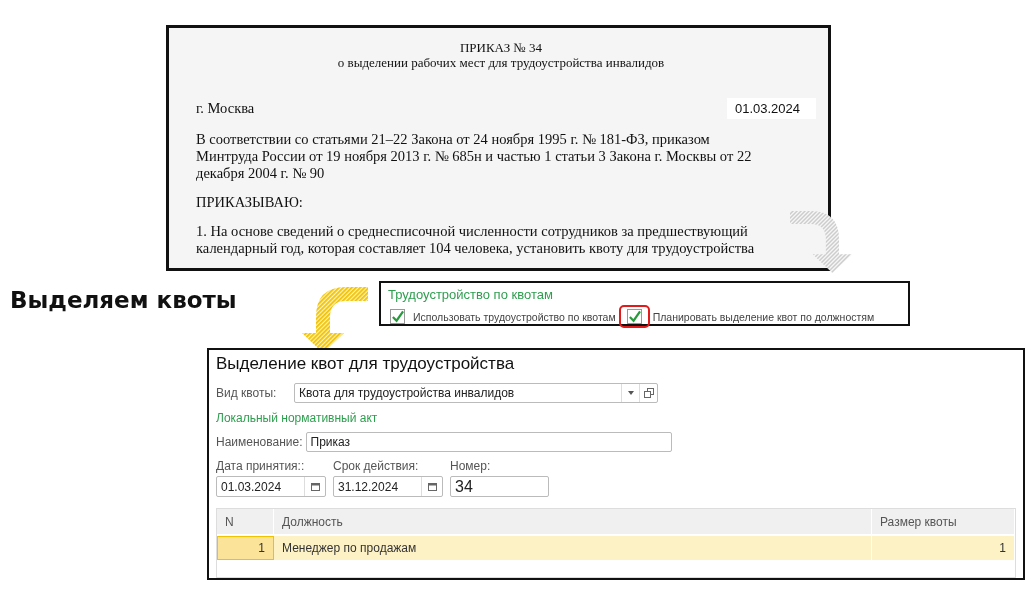  I want to click on column-header: Должность, so click(573, 521).